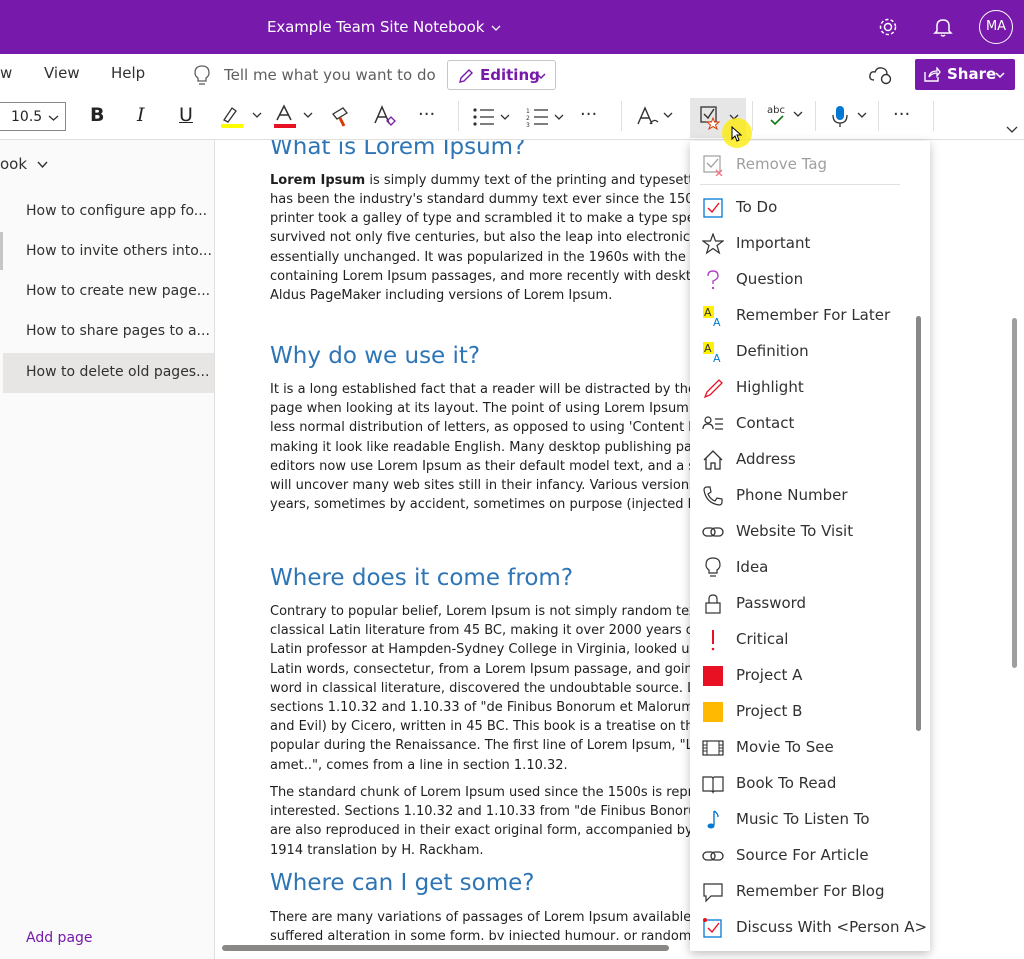  What do you see at coordinates (805, 820) in the screenshot?
I see `menu-item-music-to-listen-to: Music To Listen To` at bounding box center [805, 820].